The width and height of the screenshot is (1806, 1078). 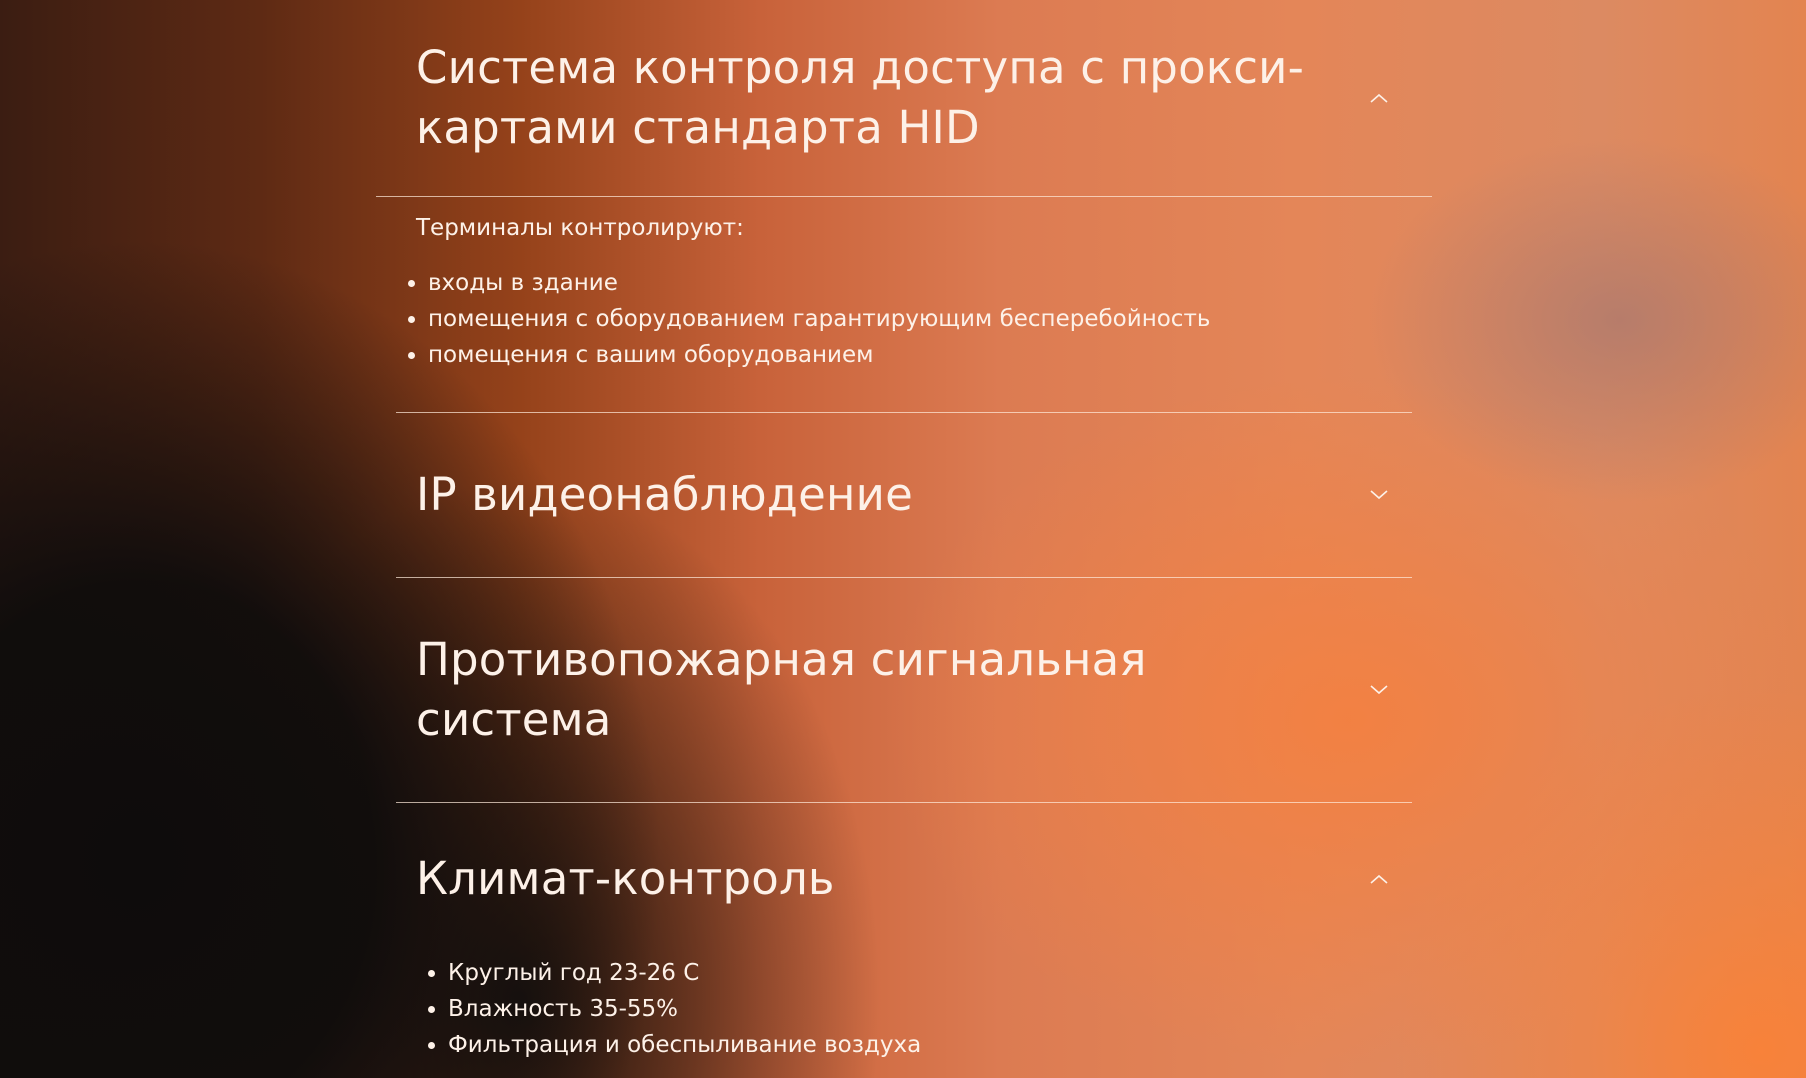 I want to click on list-item: входы в здание, so click(x=900, y=283).